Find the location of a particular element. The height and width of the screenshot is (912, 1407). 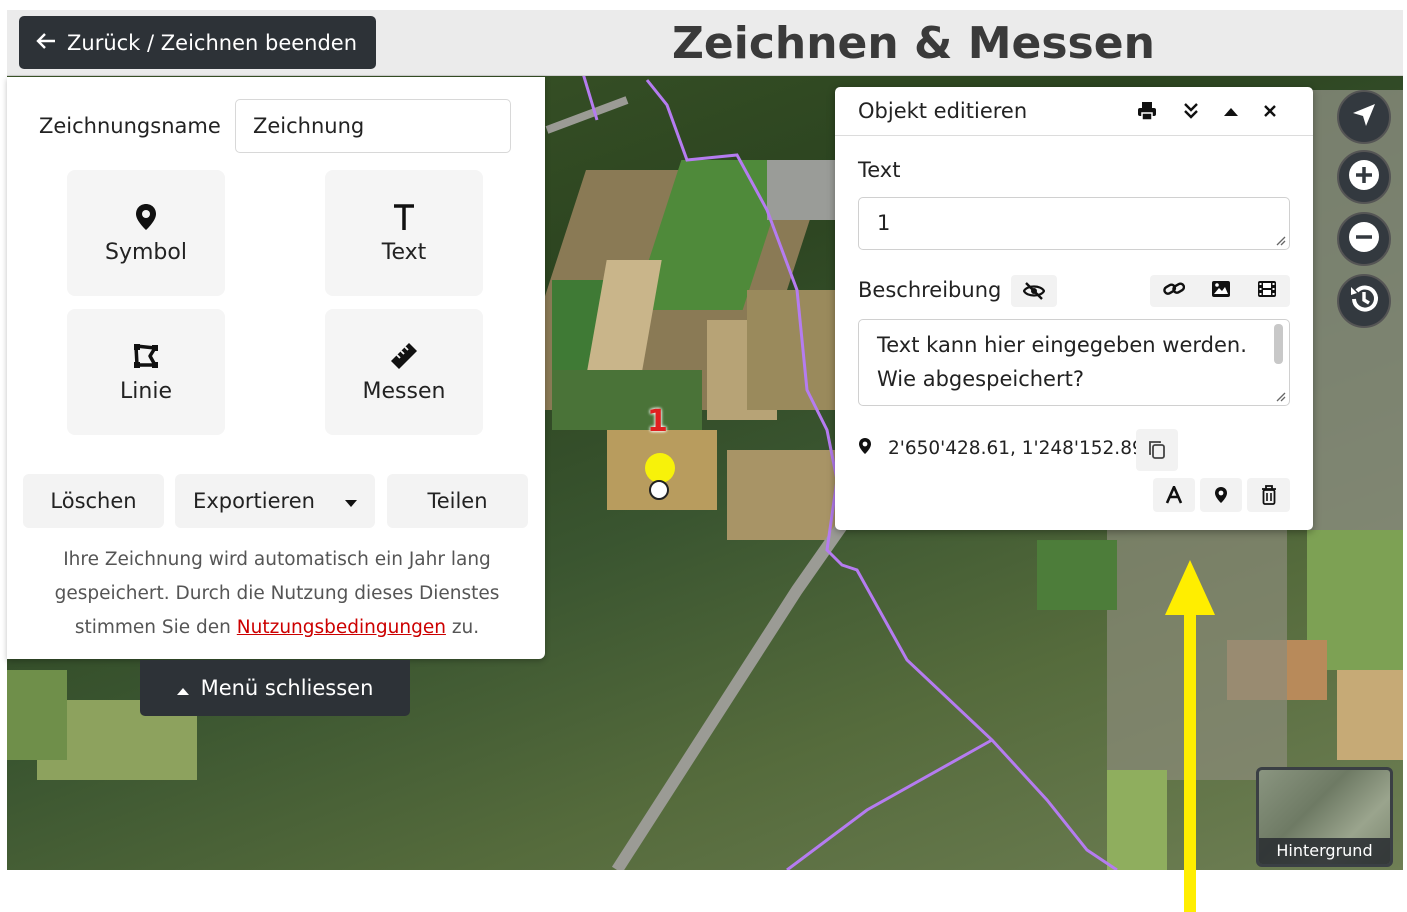

collapse-up-icon is located at coordinates (1231, 111).